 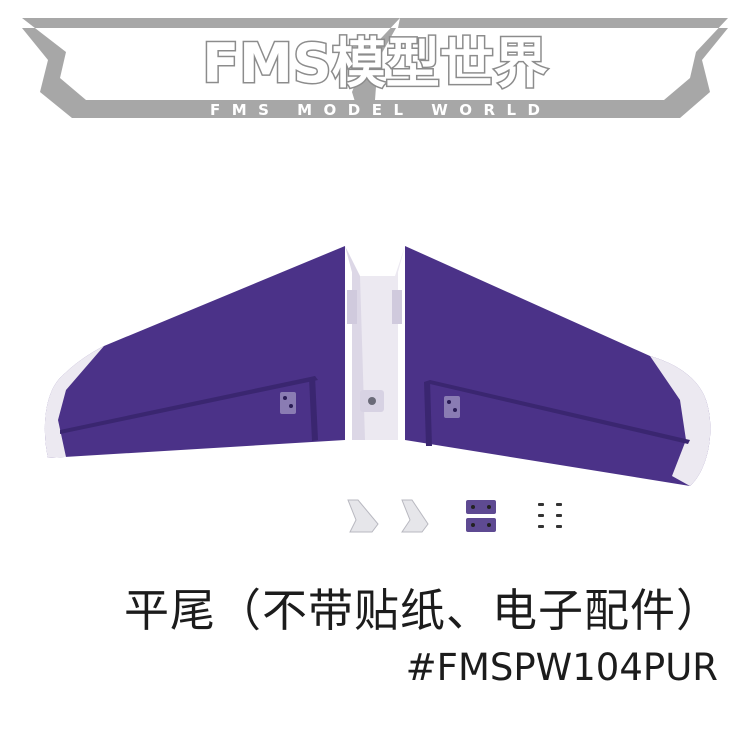 What do you see at coordinates (415, 516) in the screenshot?
I see `control-horn-right` at bounding box center [415, 516].